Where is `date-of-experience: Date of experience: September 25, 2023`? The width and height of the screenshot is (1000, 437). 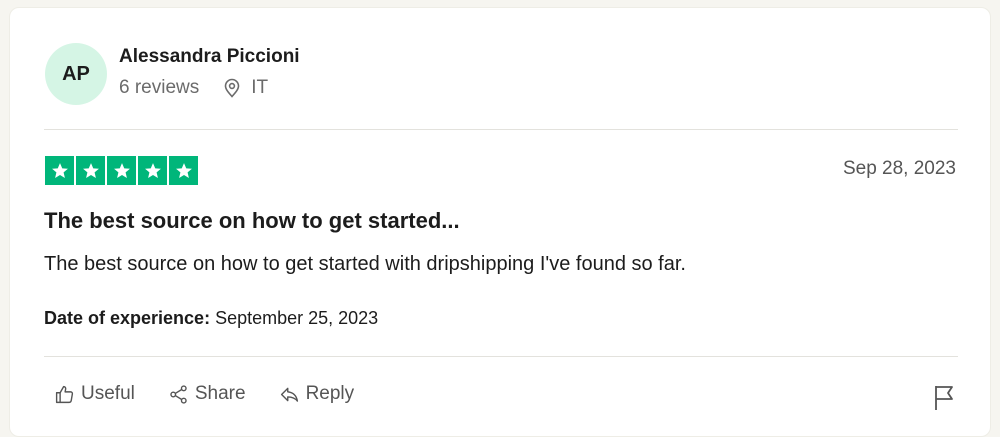
date-of-experience: Date of experience: September 25, 2023 is located at coordinates (211, 318).